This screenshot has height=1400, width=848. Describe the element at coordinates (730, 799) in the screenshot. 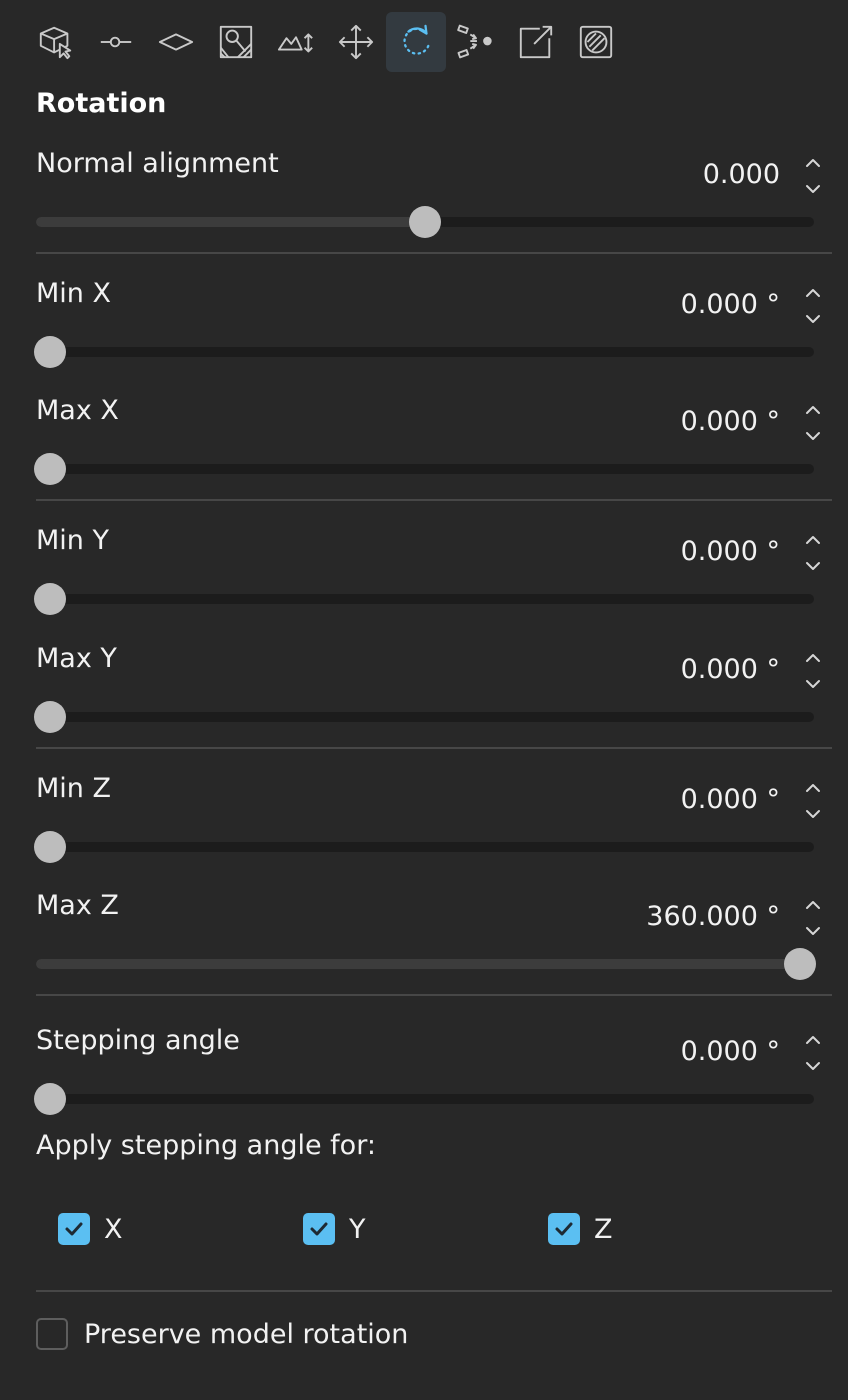

I see `row-value-min-z: 0.000 °` at that location.